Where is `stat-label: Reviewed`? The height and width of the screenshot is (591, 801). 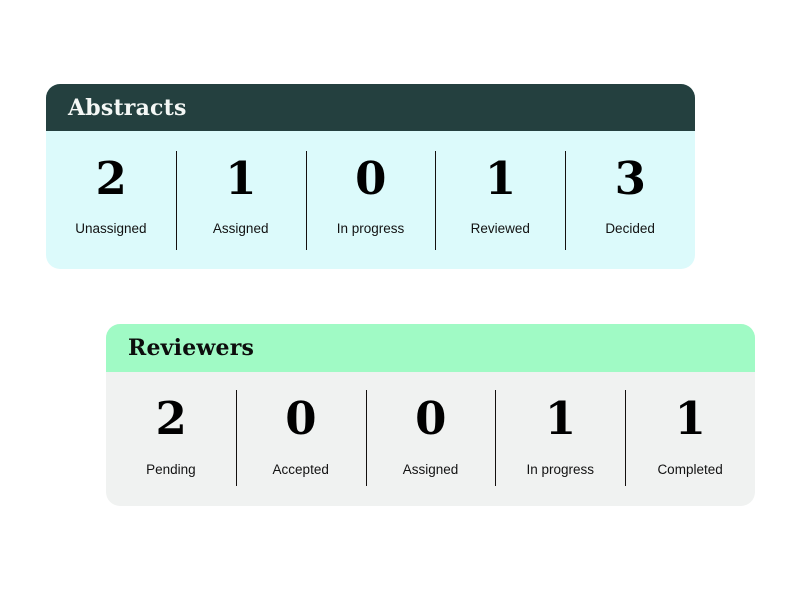
stat-label: Reviewed is located at coordinates (500, 228).